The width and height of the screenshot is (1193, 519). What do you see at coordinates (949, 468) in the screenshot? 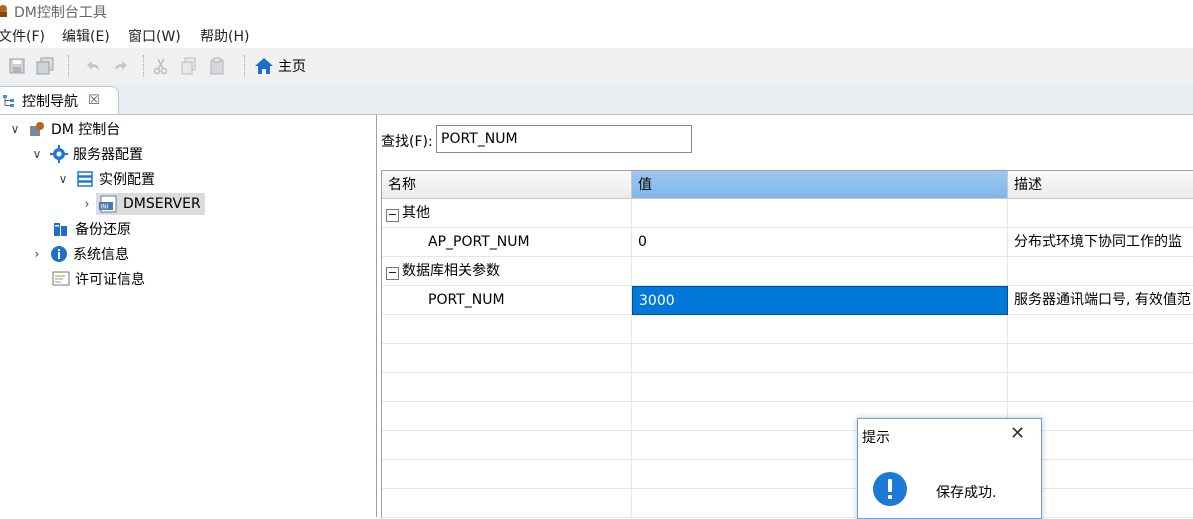
I see `message-dialog: 提示 ✕ 保存成功.` at bounding box center [949, 468].